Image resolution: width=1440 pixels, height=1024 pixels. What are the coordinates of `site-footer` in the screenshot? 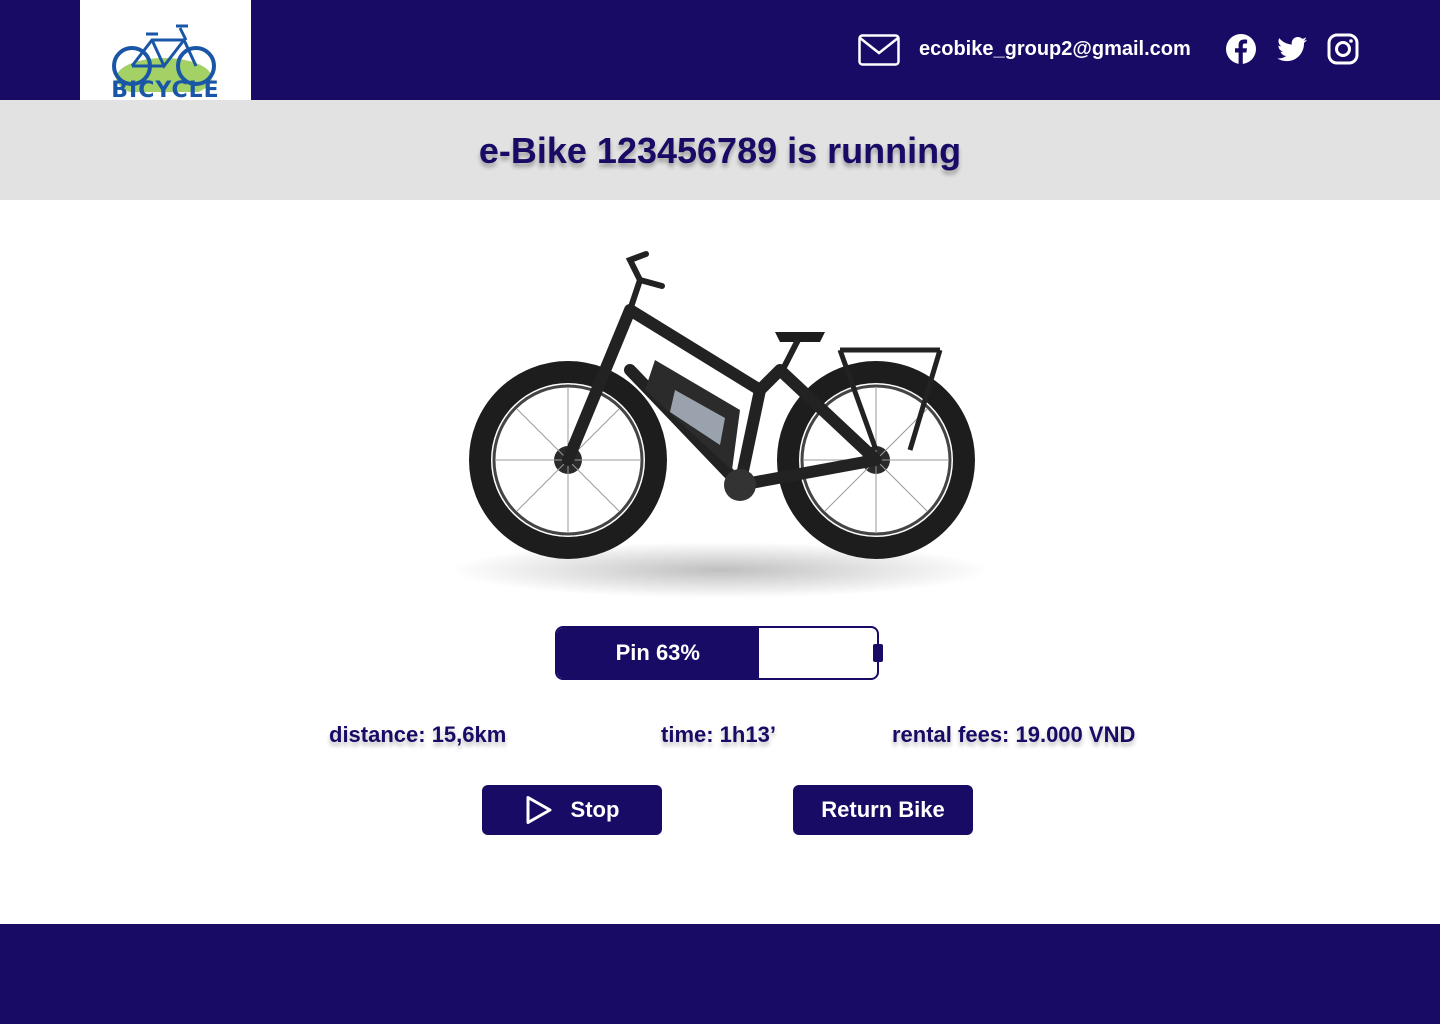 It's located at (720, 974).